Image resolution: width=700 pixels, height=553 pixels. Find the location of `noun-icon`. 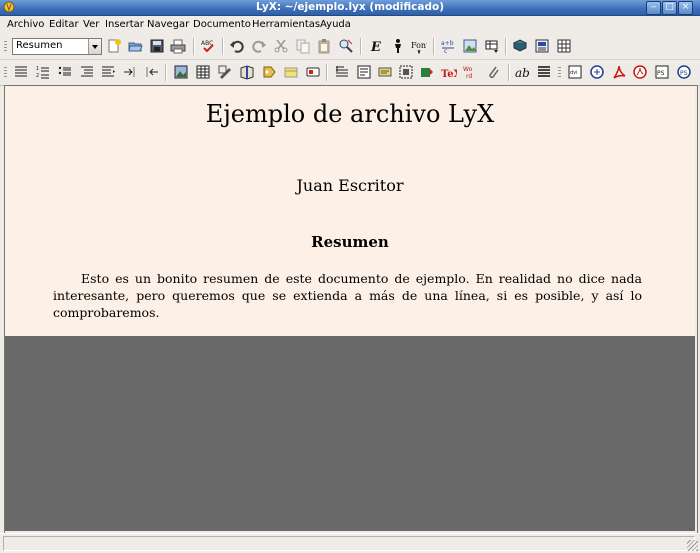

noun-icon is located at coordinates (398, 46).